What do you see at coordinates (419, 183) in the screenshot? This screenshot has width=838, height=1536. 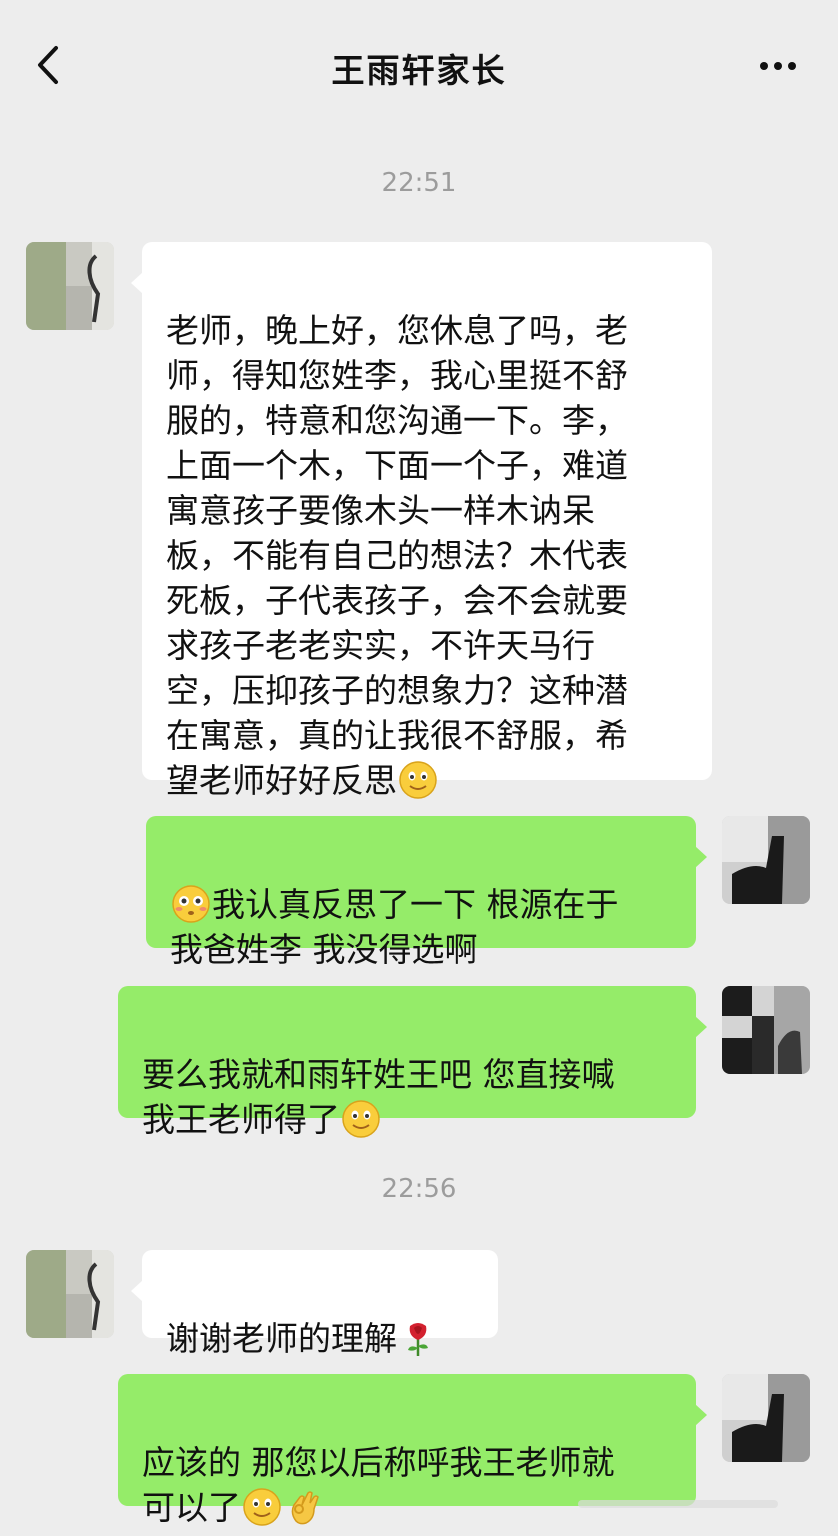 I see `timestamp: 22:51` at bounding box center [419, 183].